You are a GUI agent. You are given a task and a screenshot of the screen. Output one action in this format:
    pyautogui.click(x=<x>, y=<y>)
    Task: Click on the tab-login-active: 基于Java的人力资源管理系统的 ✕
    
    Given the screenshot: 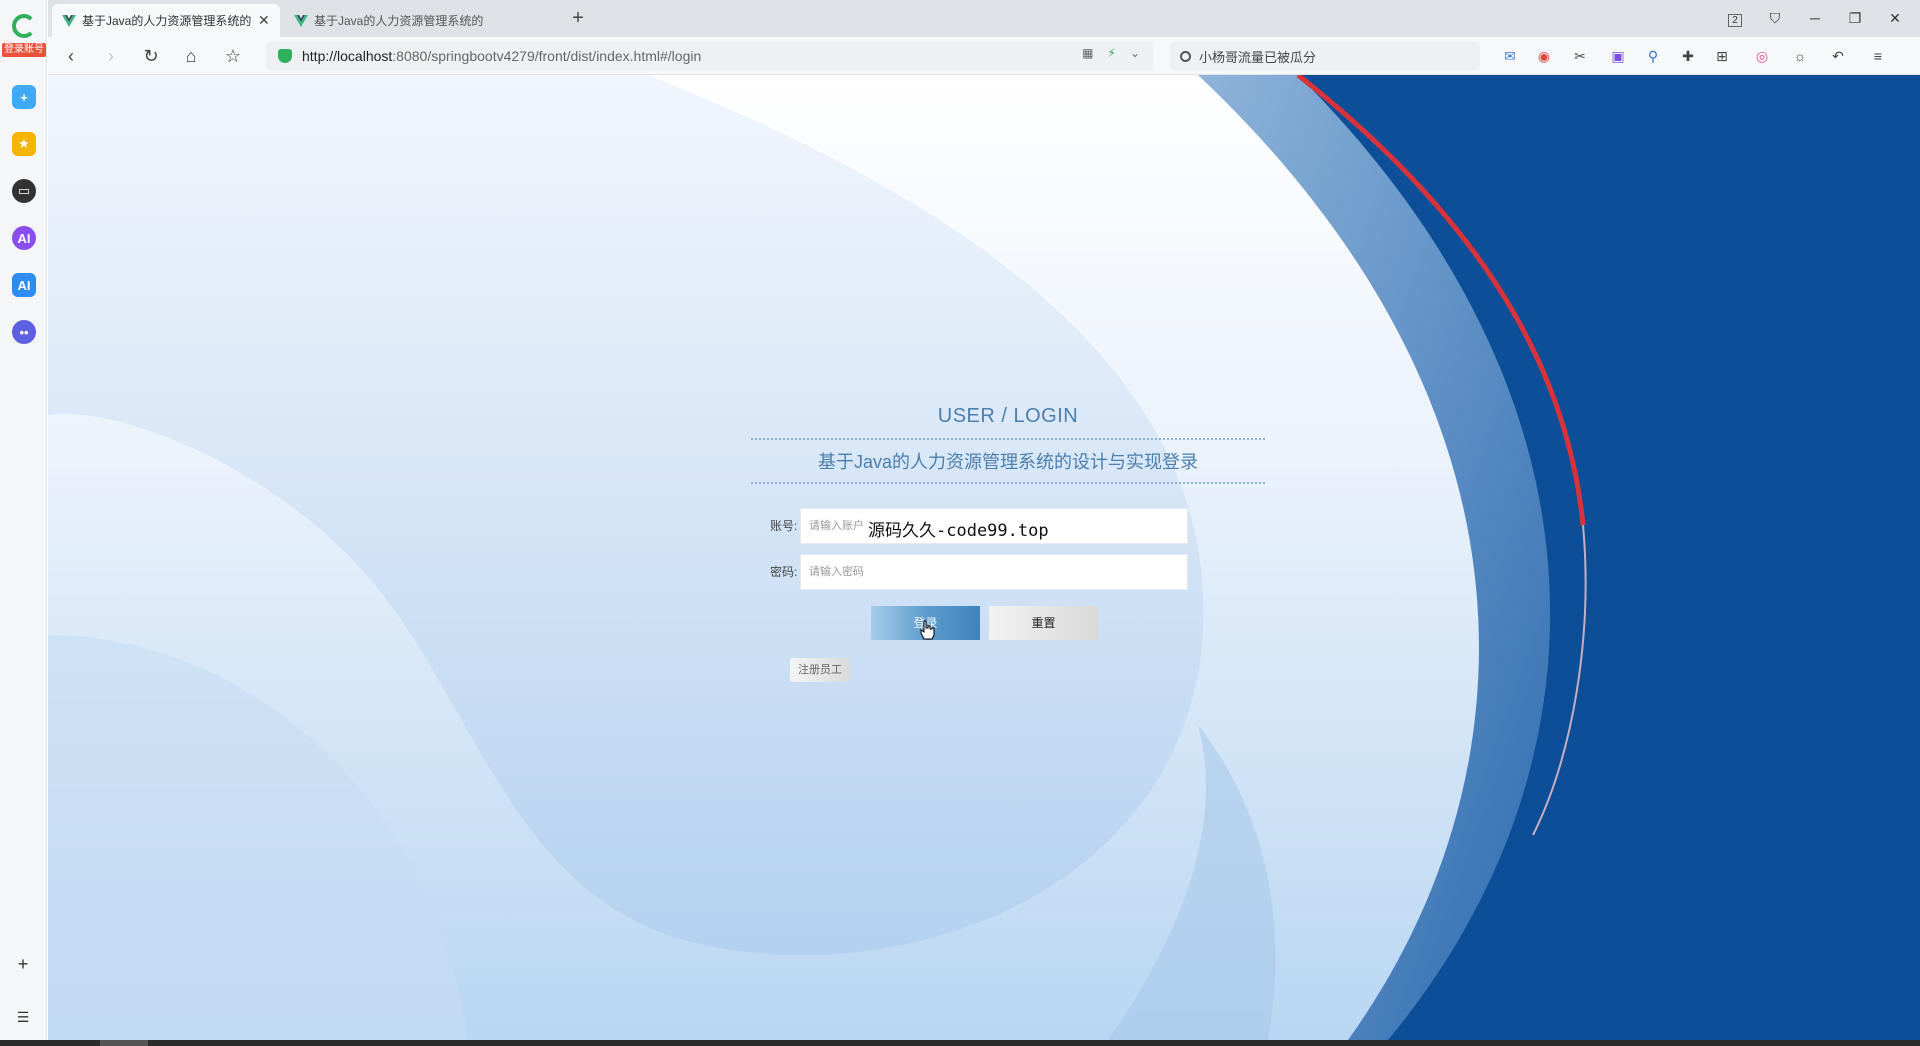 What is the action you would take?
    pyautogui.click(x=166, y=20)
    